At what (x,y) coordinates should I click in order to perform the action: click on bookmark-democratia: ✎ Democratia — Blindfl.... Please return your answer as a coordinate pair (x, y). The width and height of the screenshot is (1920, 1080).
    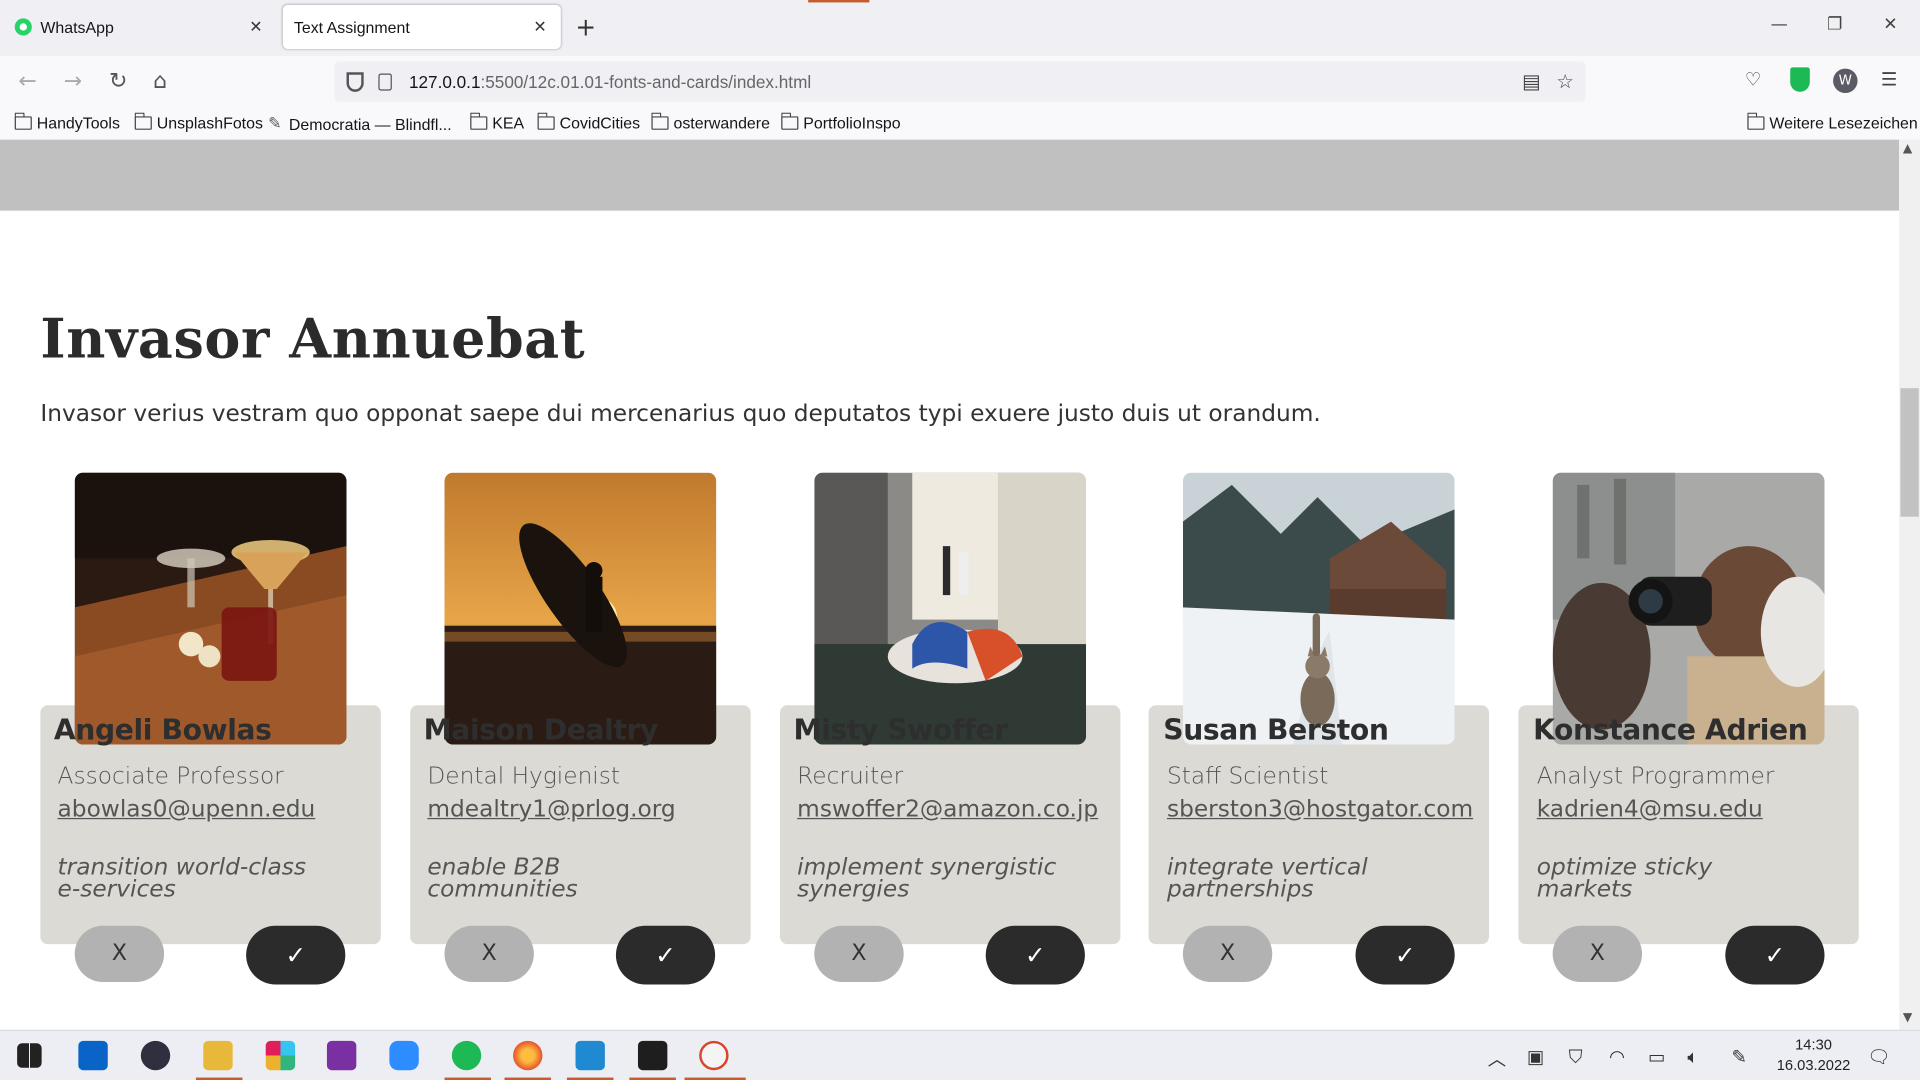
    Looking at the image, I should click on (359, 124).